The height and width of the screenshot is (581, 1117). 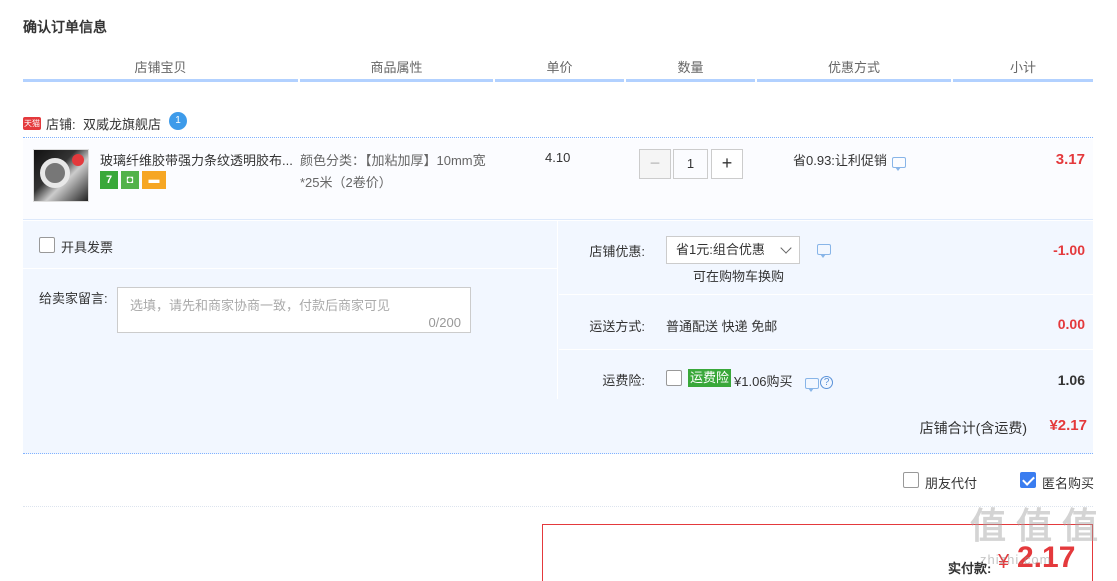 I want to click on column-header-unit-price: 单价, so click(x=559, y=70).